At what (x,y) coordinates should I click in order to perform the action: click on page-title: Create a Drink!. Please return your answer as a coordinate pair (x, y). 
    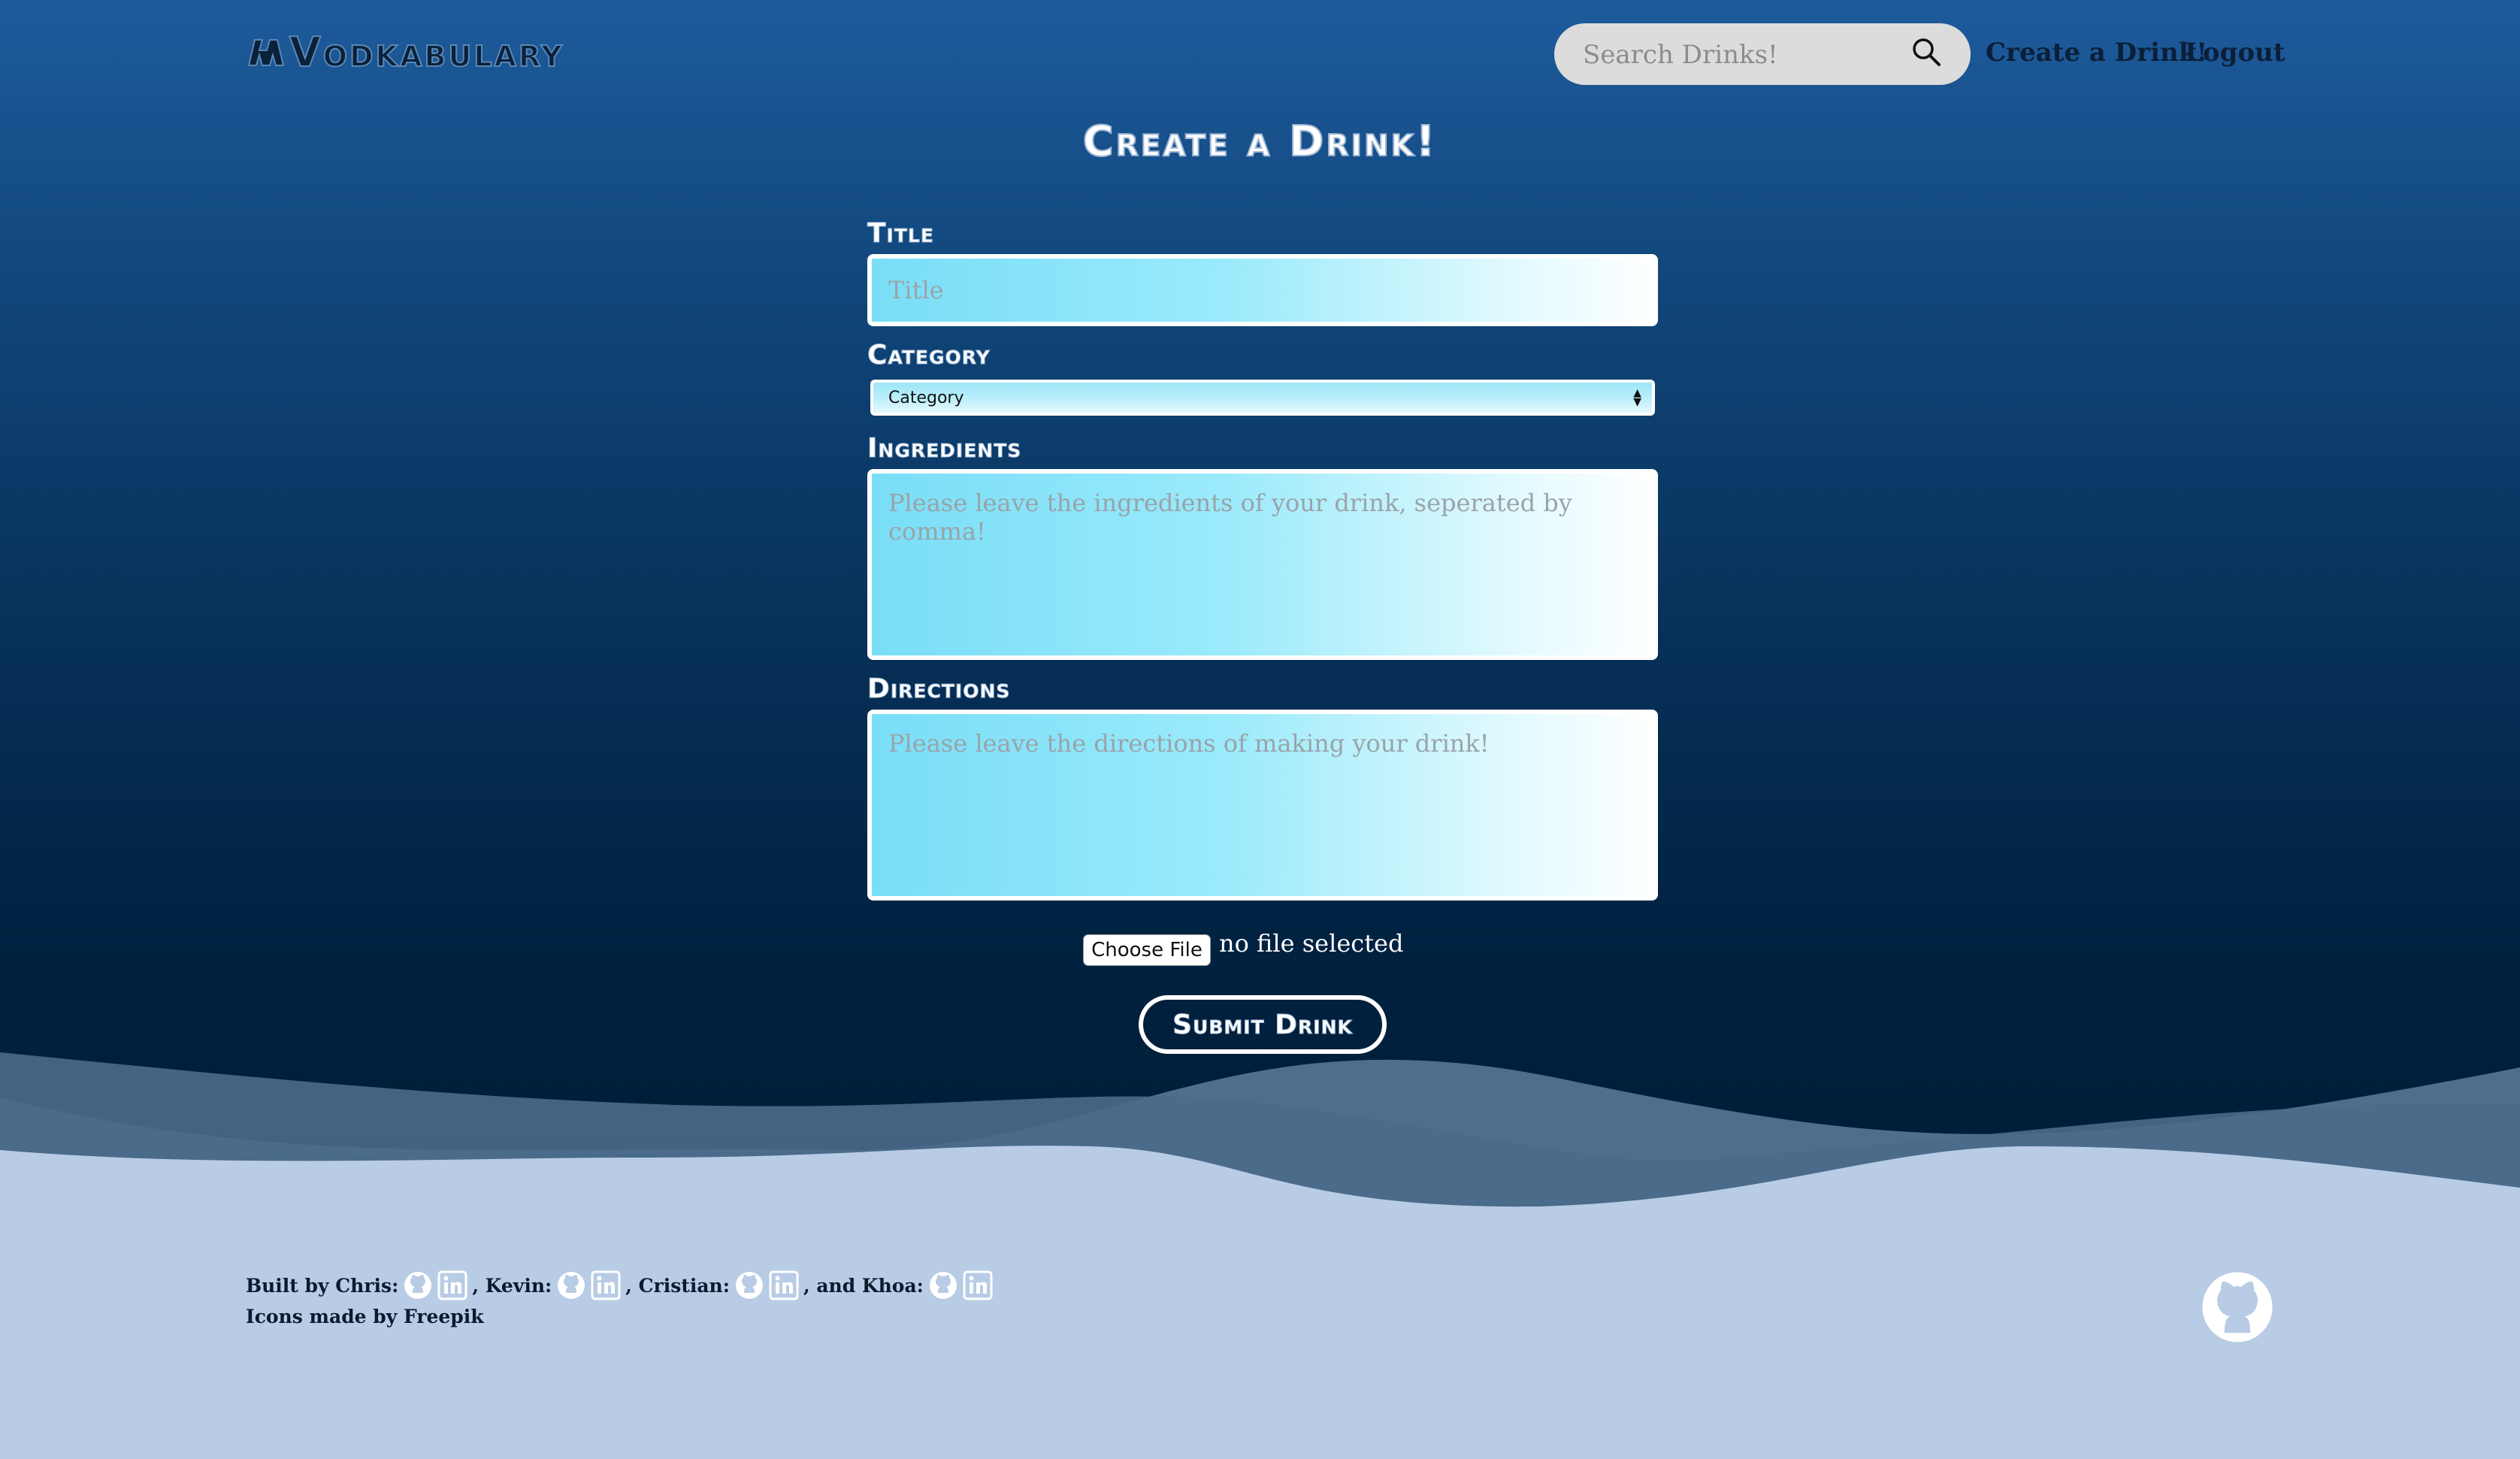
    Looking at the image, I should click on (1260, 142).